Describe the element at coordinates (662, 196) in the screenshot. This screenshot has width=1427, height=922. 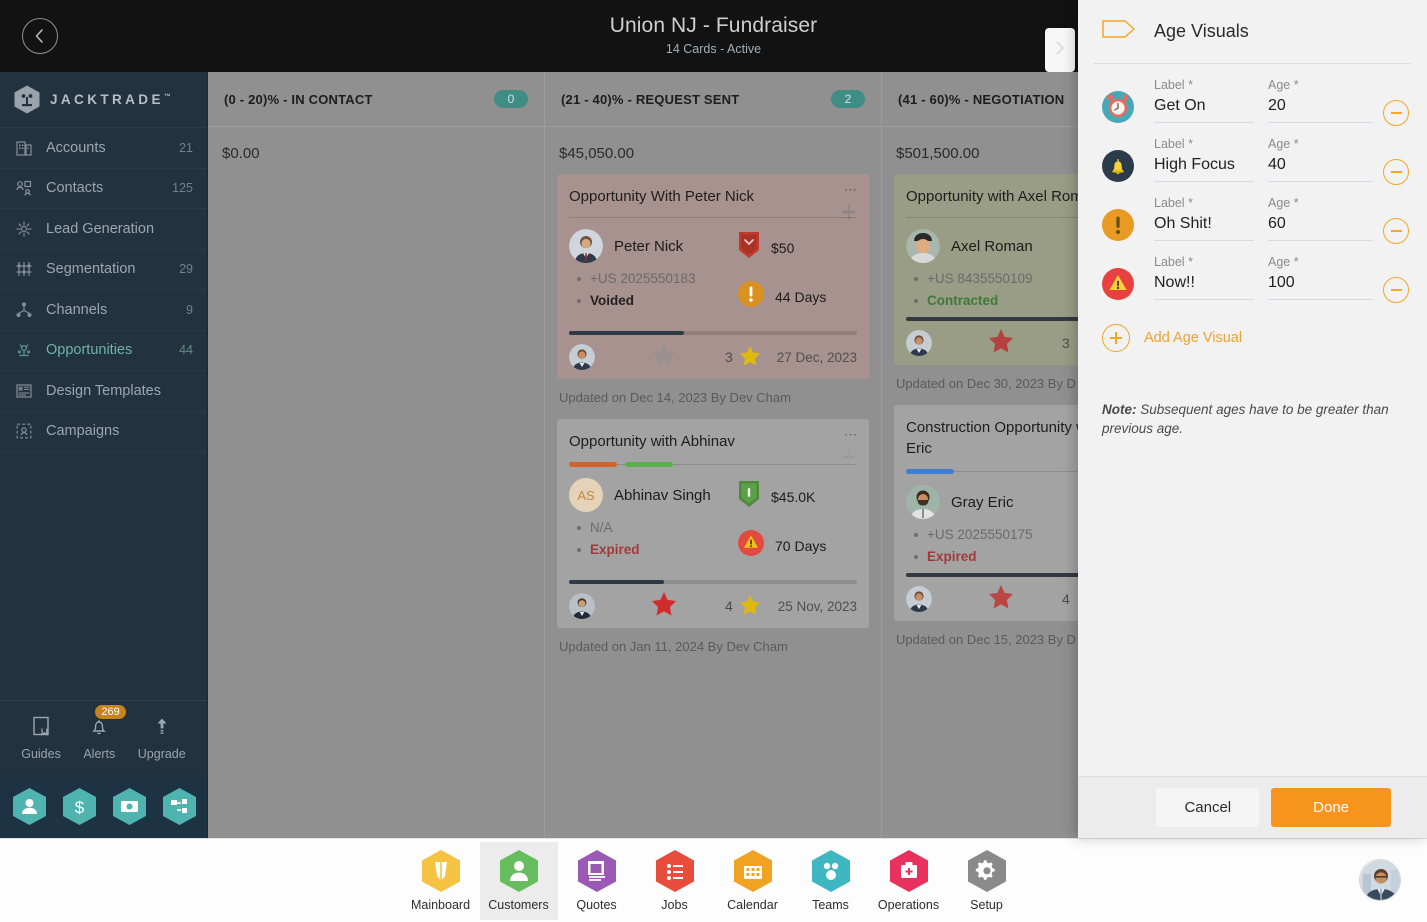
I see `card-title: Opportunity With Peter Nick` at that location.